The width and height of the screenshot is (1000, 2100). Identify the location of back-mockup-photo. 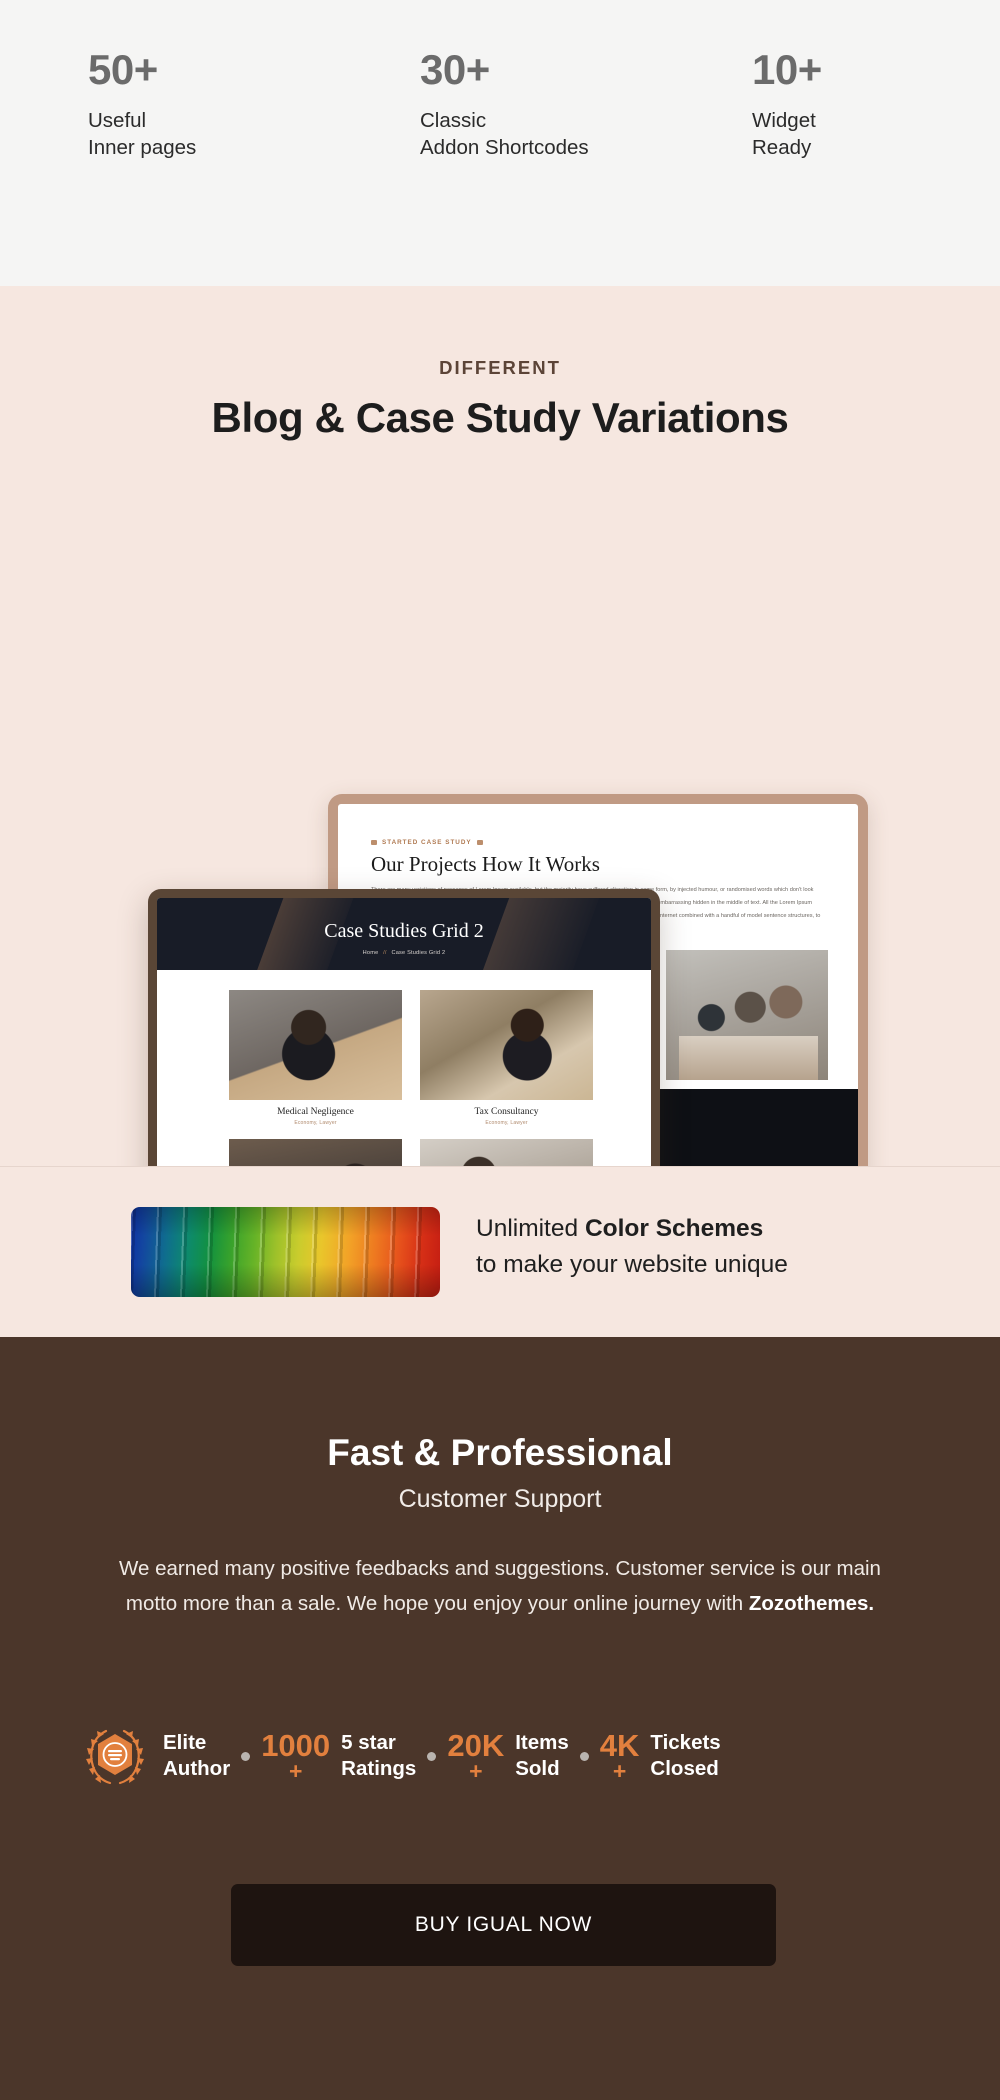
(747, 1015).